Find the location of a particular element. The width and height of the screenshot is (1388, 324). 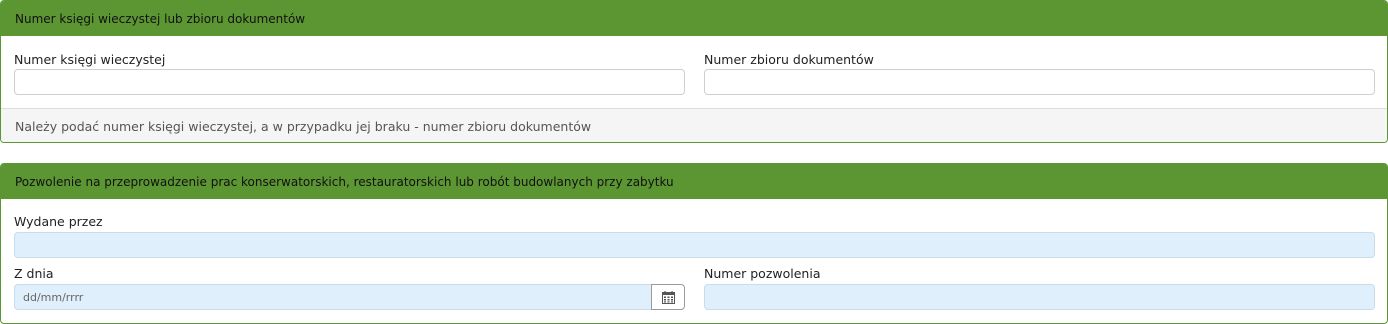

issued-by-label: Wydane przez is located at coordinates (58, 221).